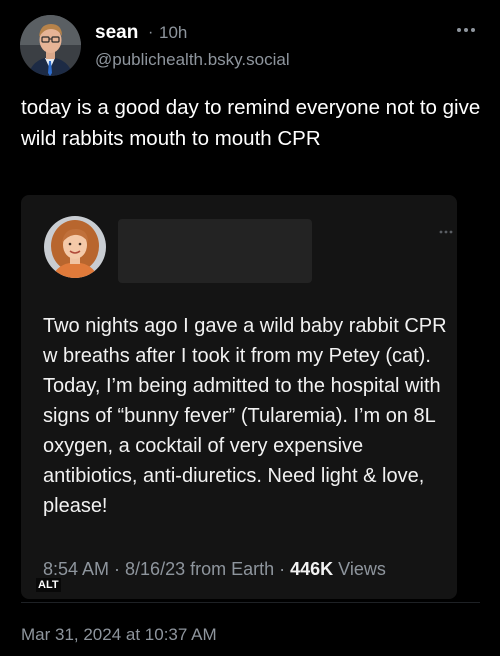 This screenshot has height=656, width=500. Describe the element at coordinates (250, 602) in the screenshot. I see `divider` at that location.